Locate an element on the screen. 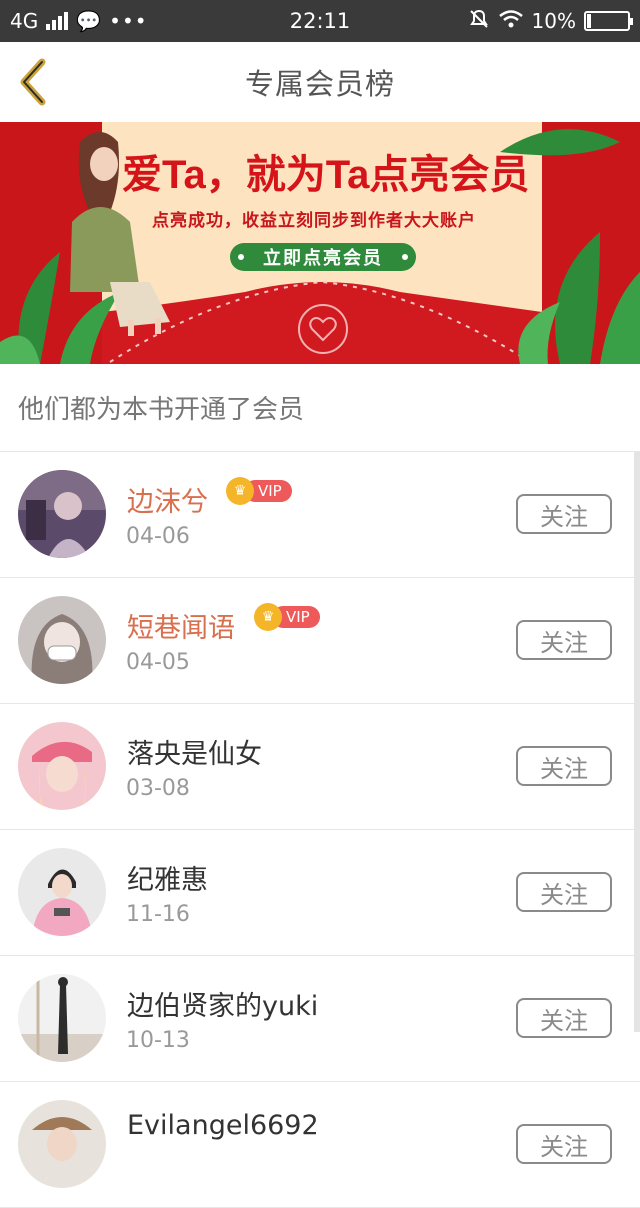 This screenshot has width=640, height=1208. list-item: Evilangel6692 关注 is located at coordinates (320, 1145).